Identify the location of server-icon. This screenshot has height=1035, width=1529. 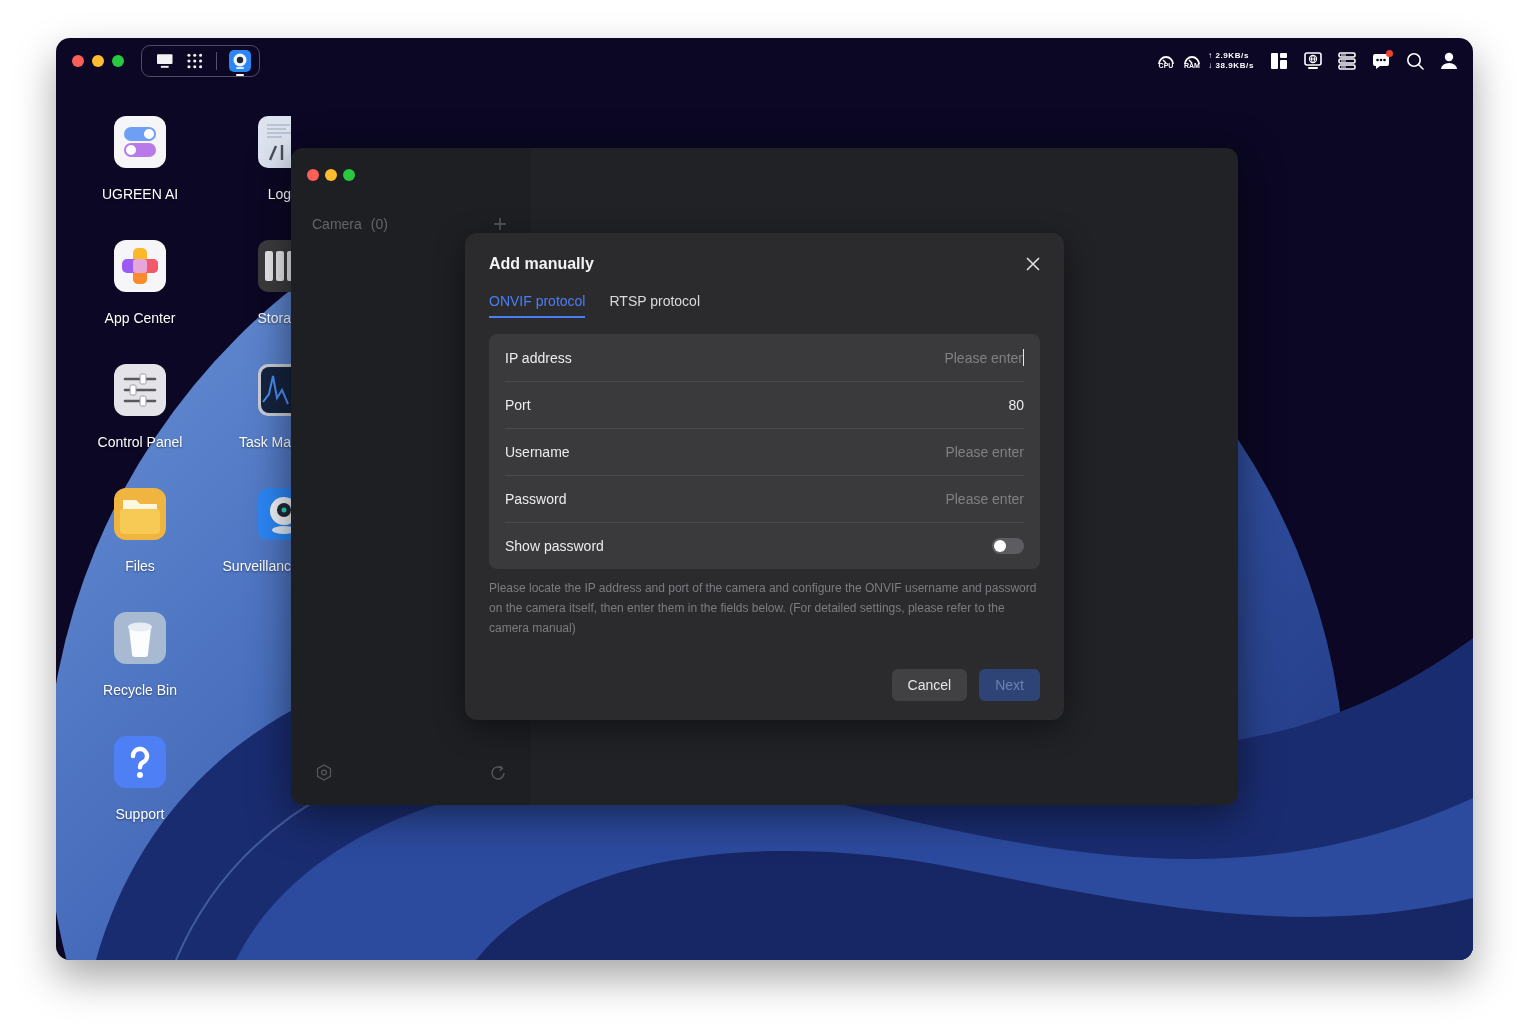
(1347, 61).